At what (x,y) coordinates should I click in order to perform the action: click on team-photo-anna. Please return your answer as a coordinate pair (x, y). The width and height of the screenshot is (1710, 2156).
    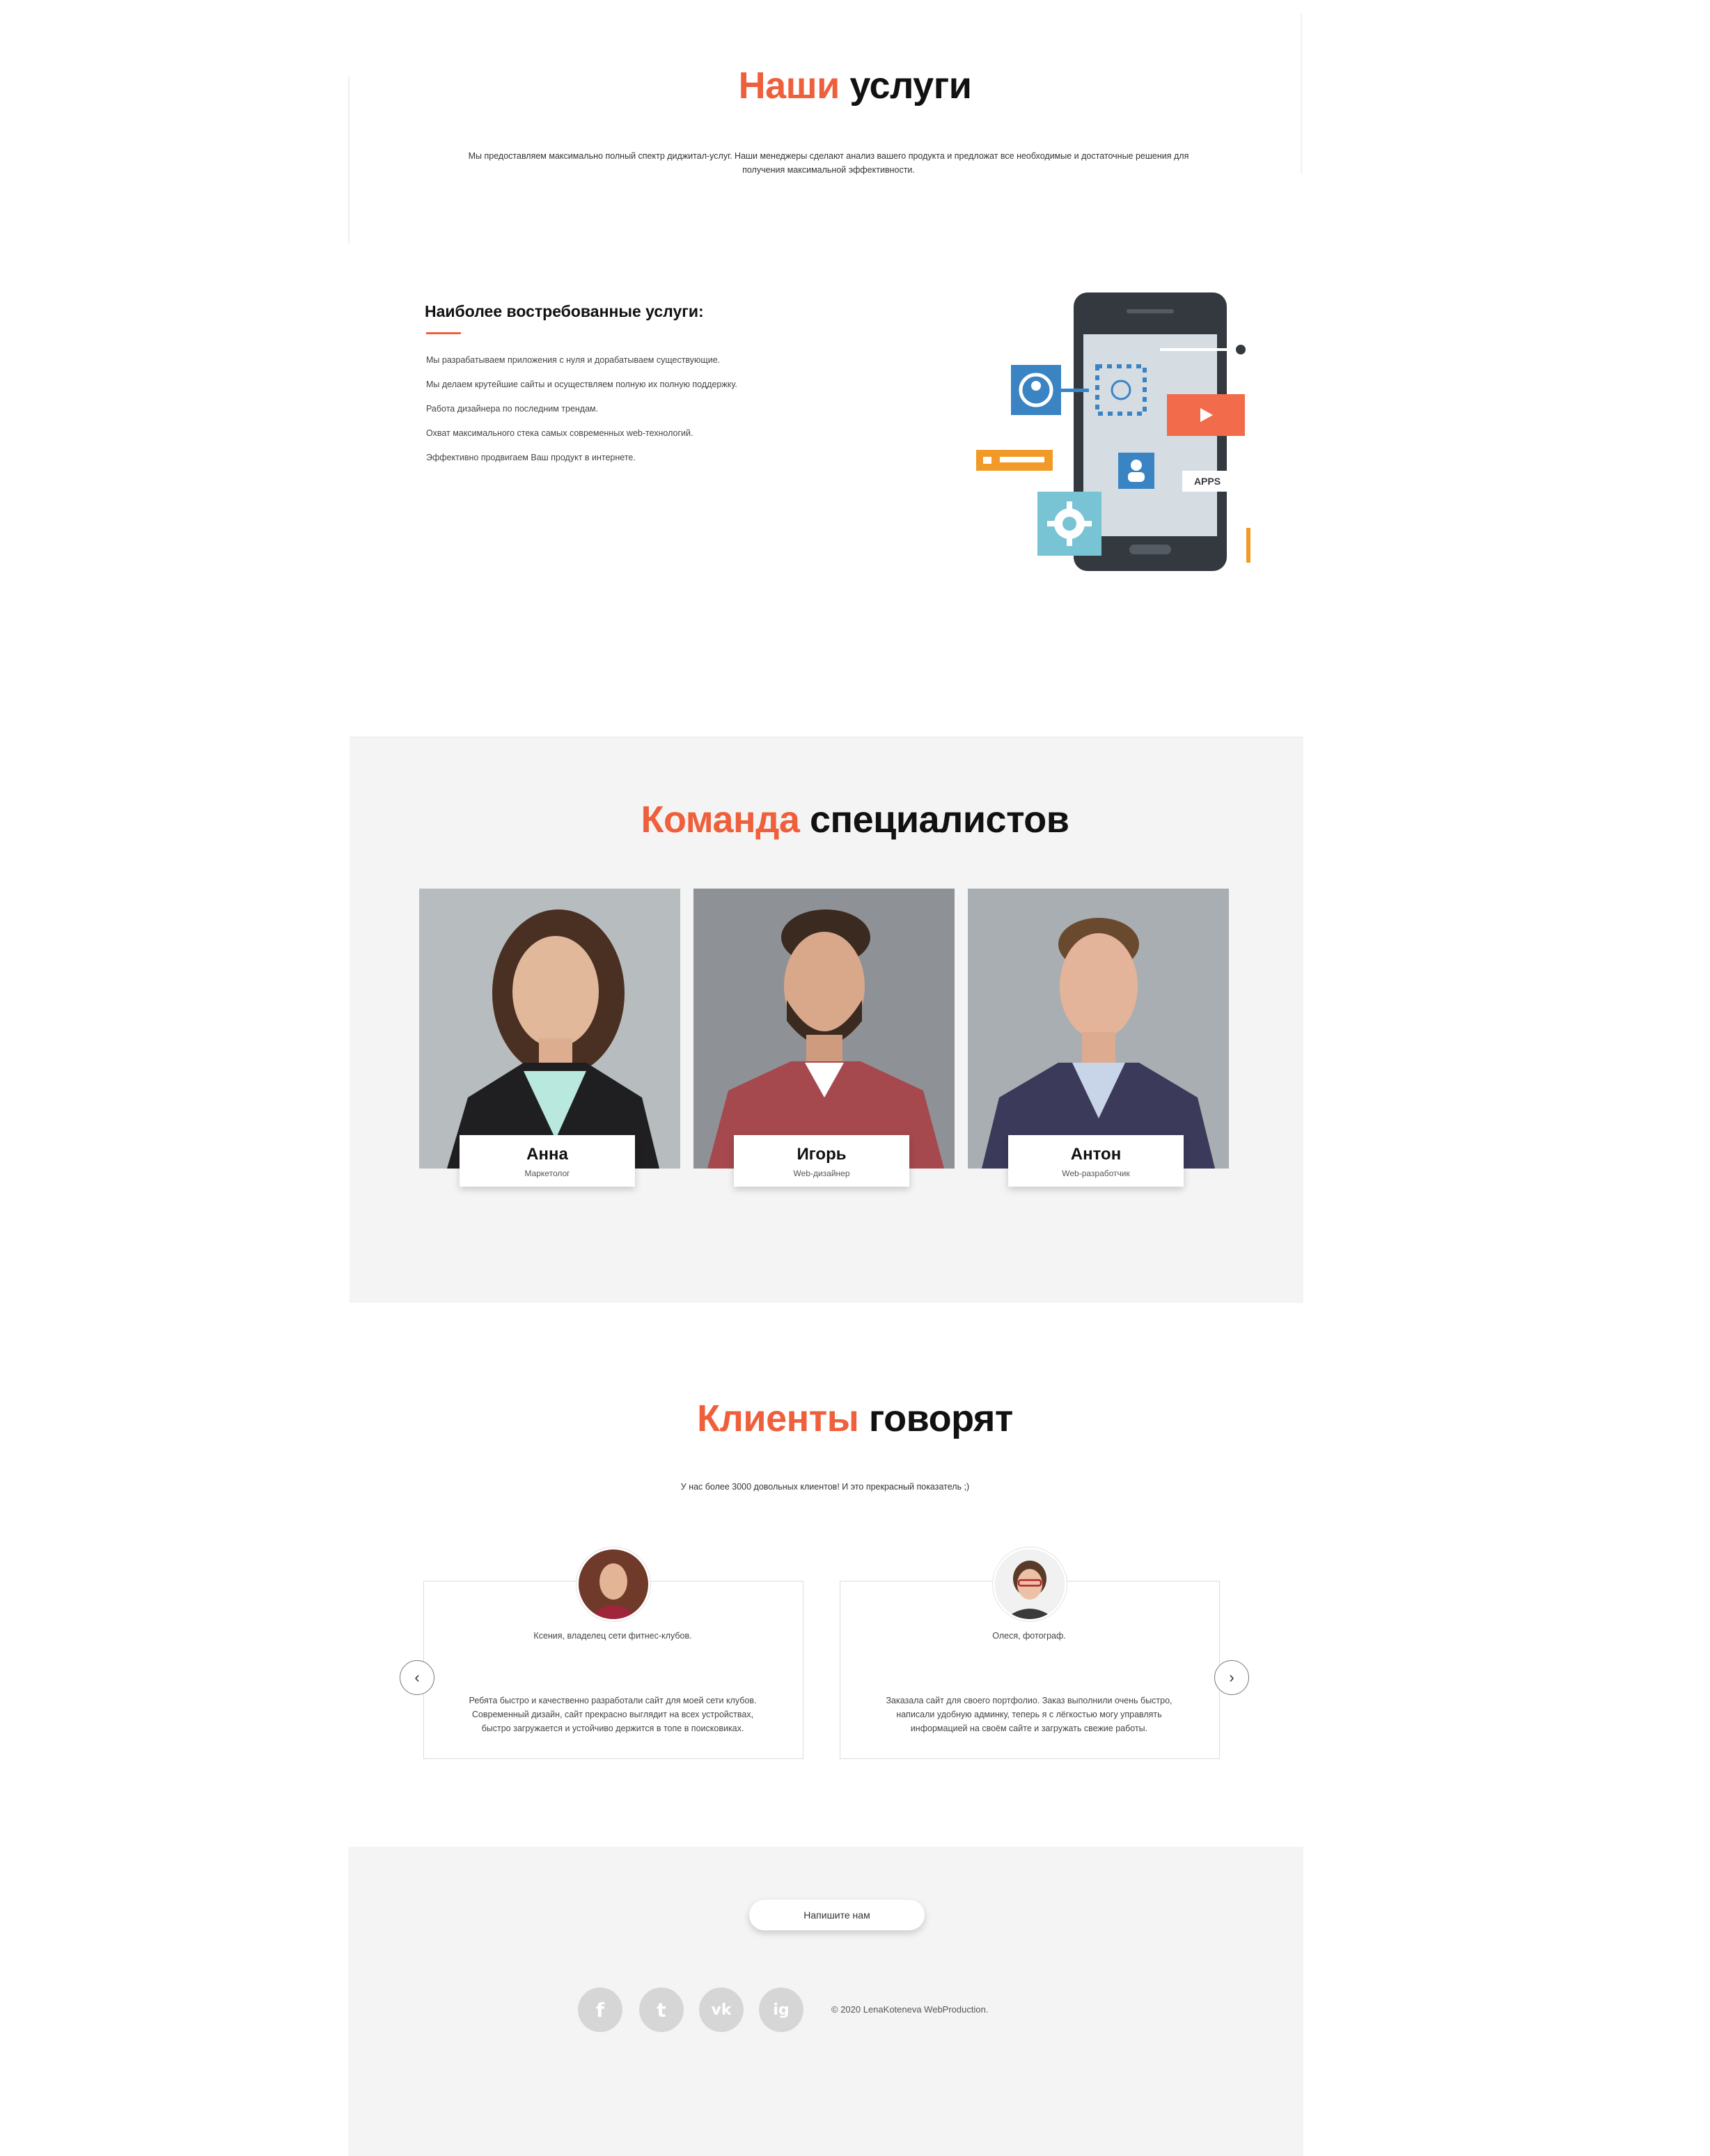
    Looking at the image, I should click on (549, 1029).